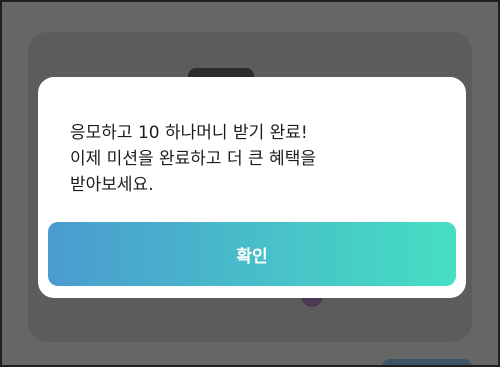  What do you see at coordinates (112, 185) in the screenshot?
I see `dialog-message-line: 받아보세요.` at bounding box center [112, 185].